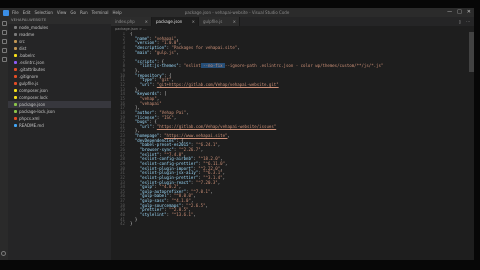  Describe the element at coordinates (471, 52) in the screenshot. I see `editor-scrollbar` at that location.